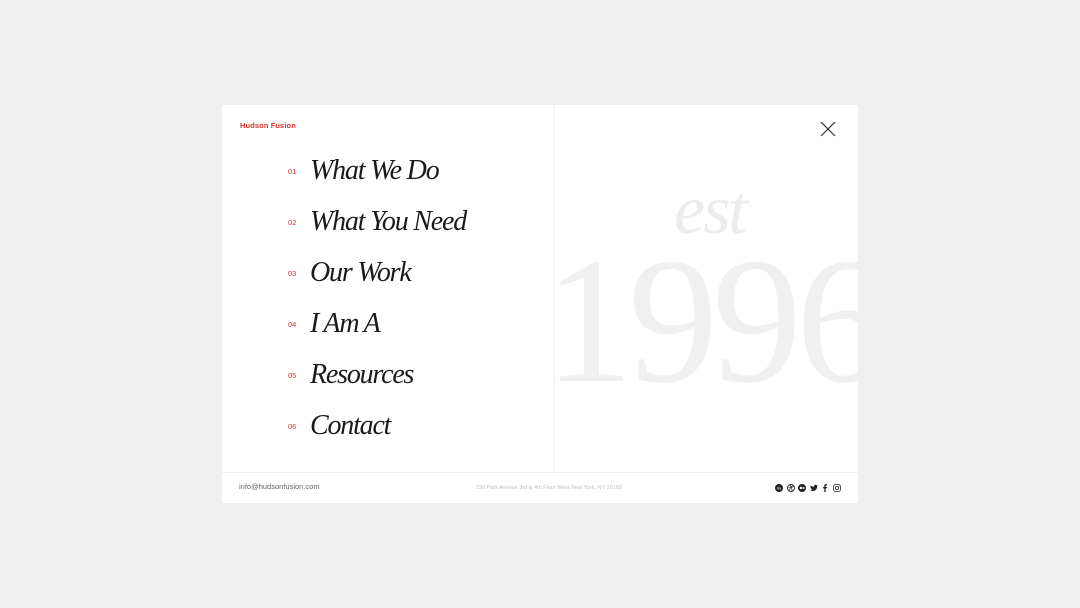 Image resolution: width=1080 pixels, height=608 pixels. What do you see at coordinates (292, 273) in the screenshot?
I see `menu-number: 03` at bounding box center [292, 273].